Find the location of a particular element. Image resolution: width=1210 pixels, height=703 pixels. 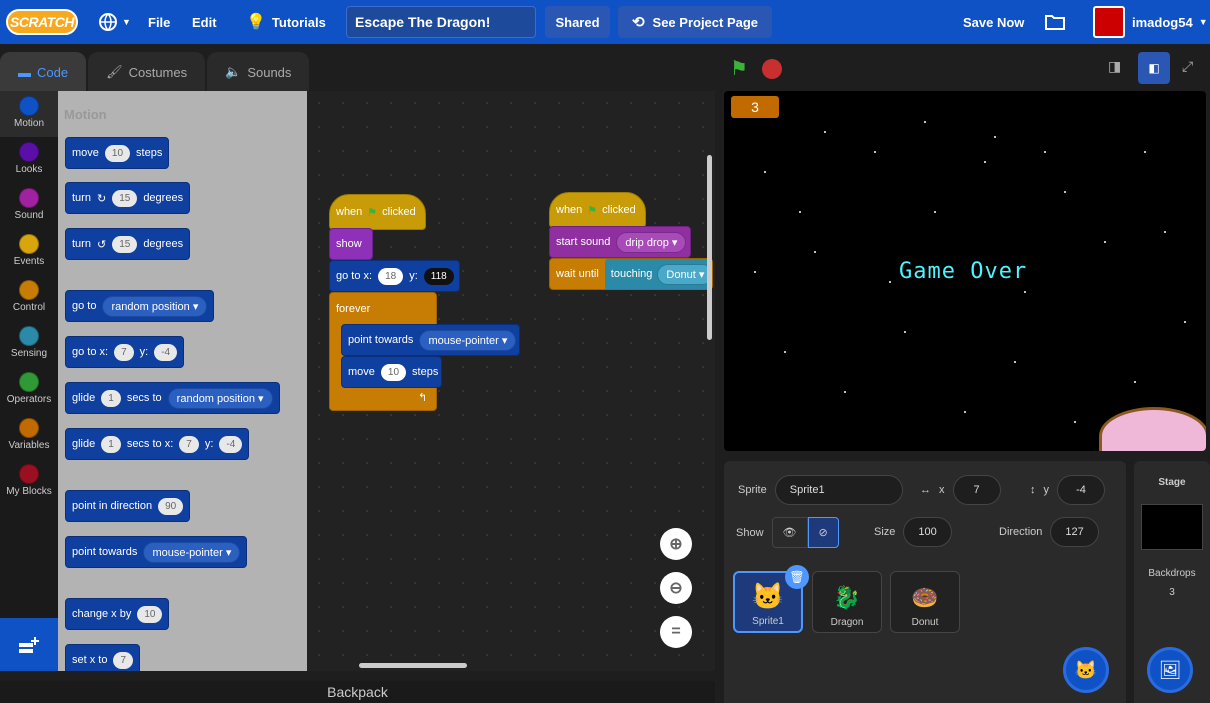

go-to-xy-block: go to x: 18 y: 118 is located at coordinates (394, 276).